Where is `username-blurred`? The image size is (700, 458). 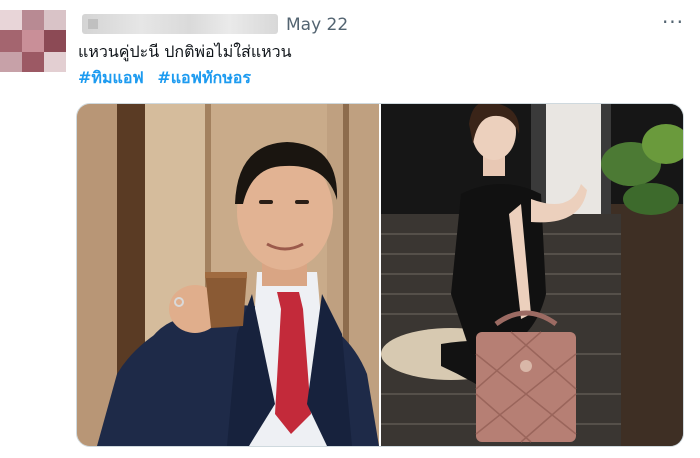 username-blurred is located at coordinates (180, 24).